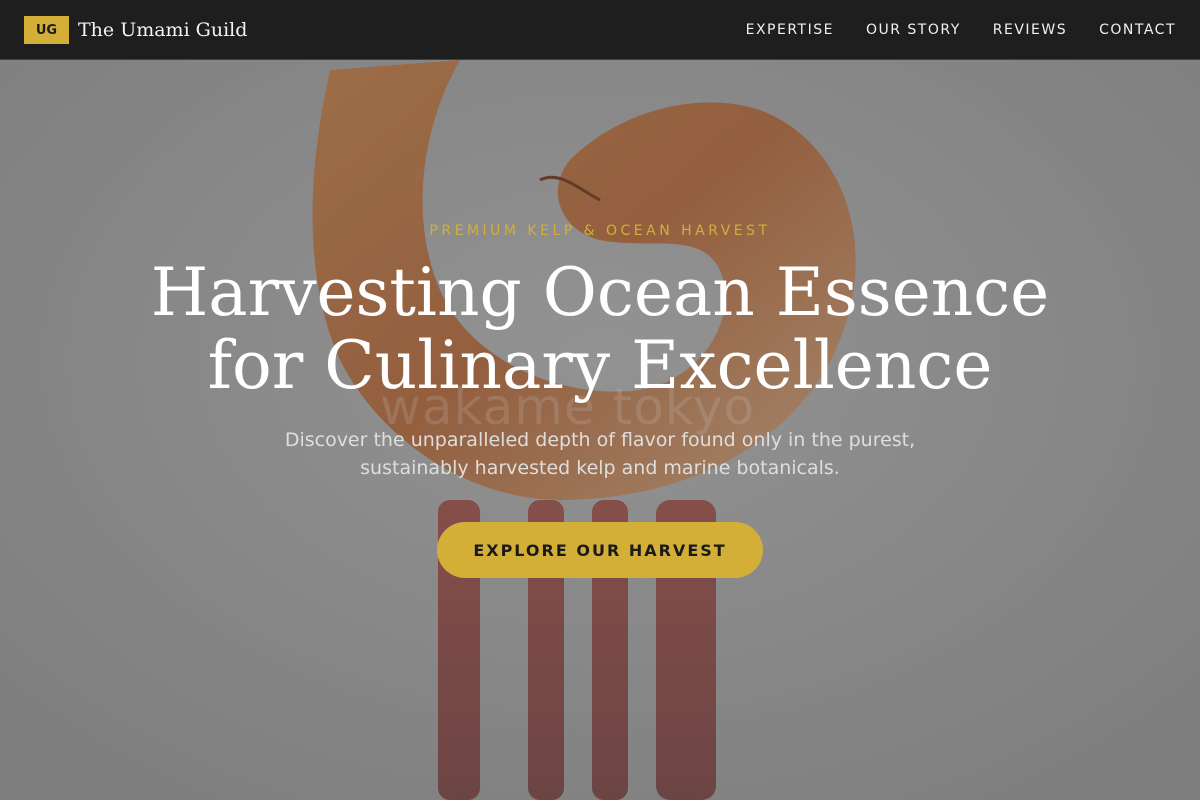  I want to click on nav-link-our-story: OUR STORY, so click(913, 30).